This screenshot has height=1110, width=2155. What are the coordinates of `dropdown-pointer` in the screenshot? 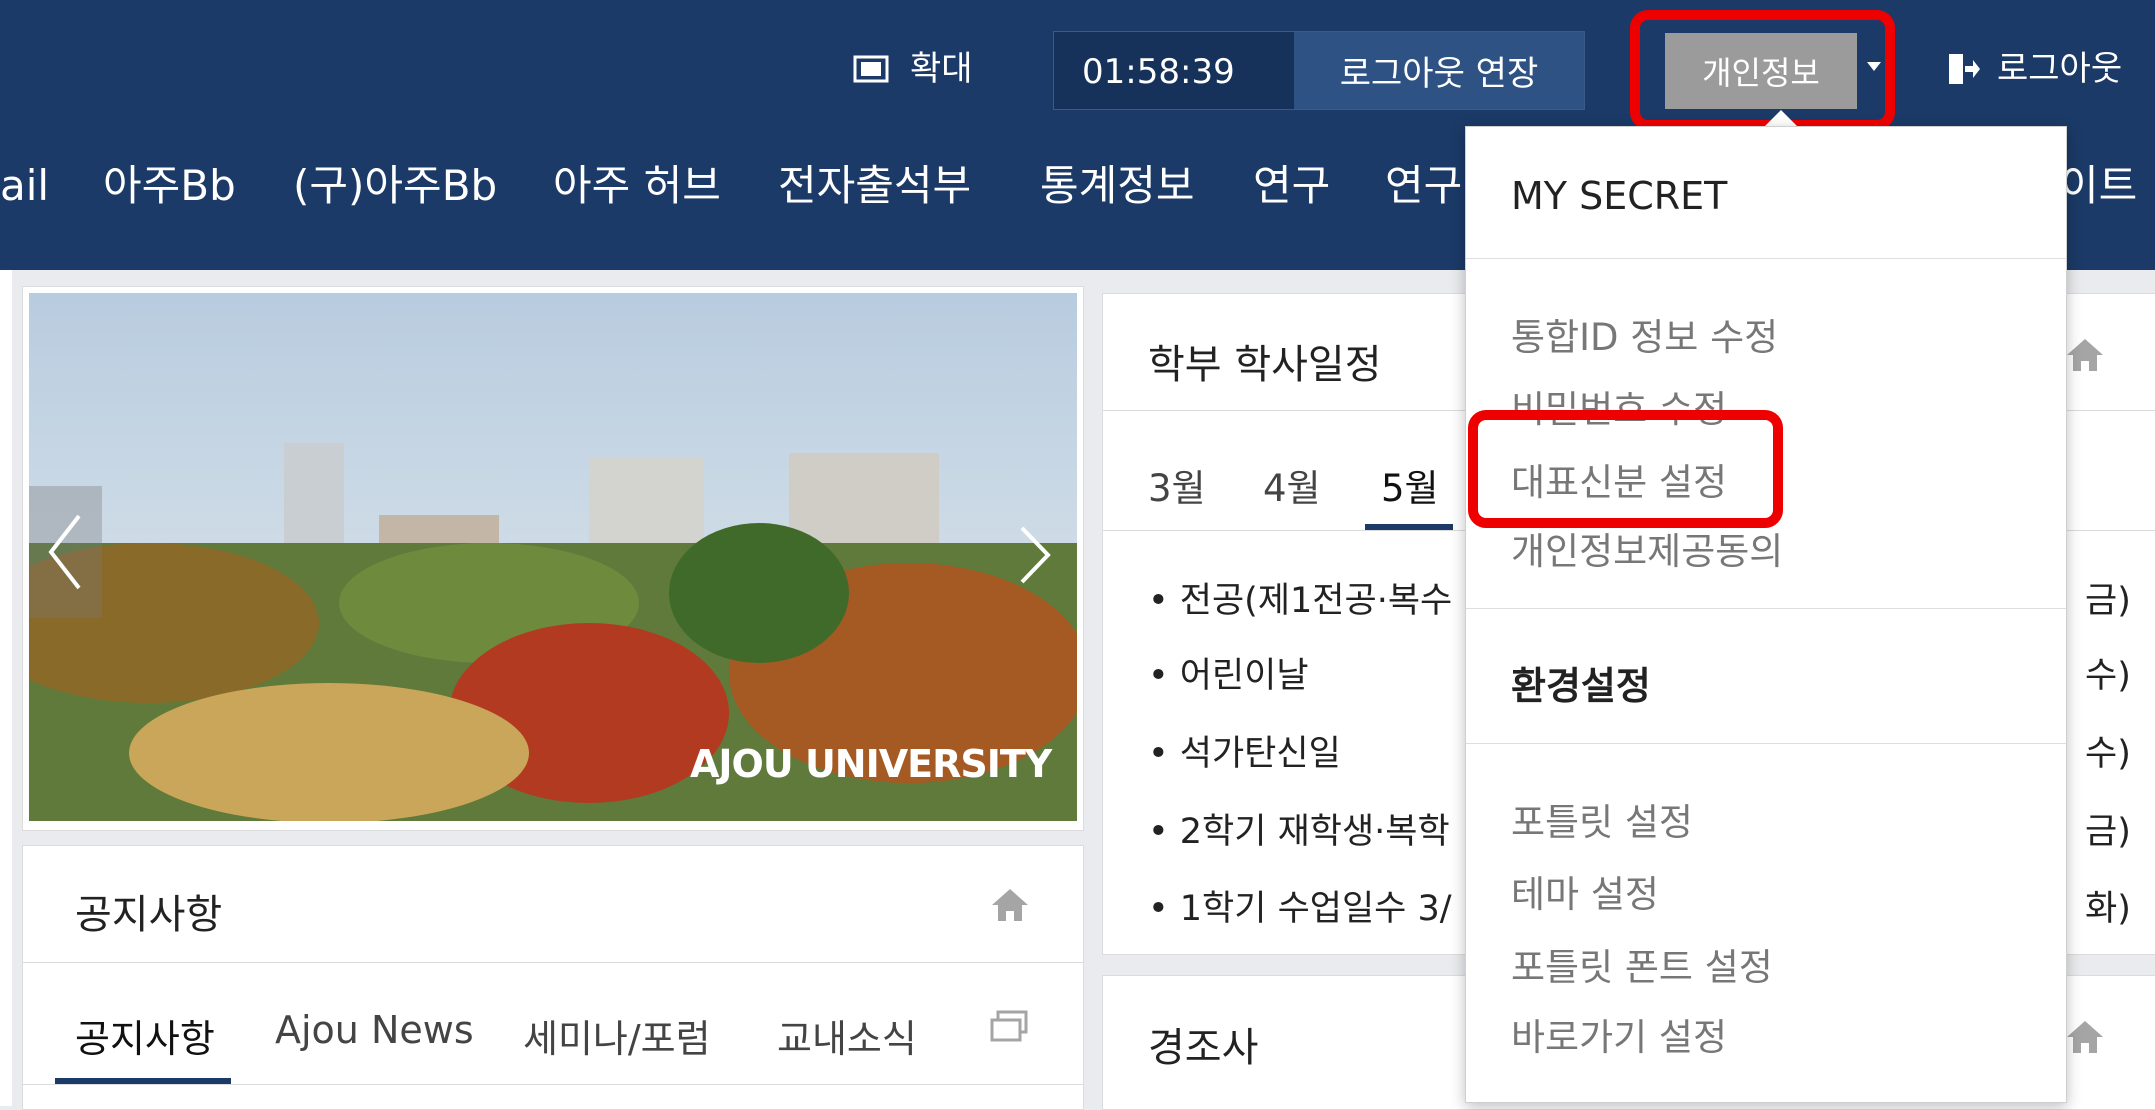 It's located at (1781, 118).